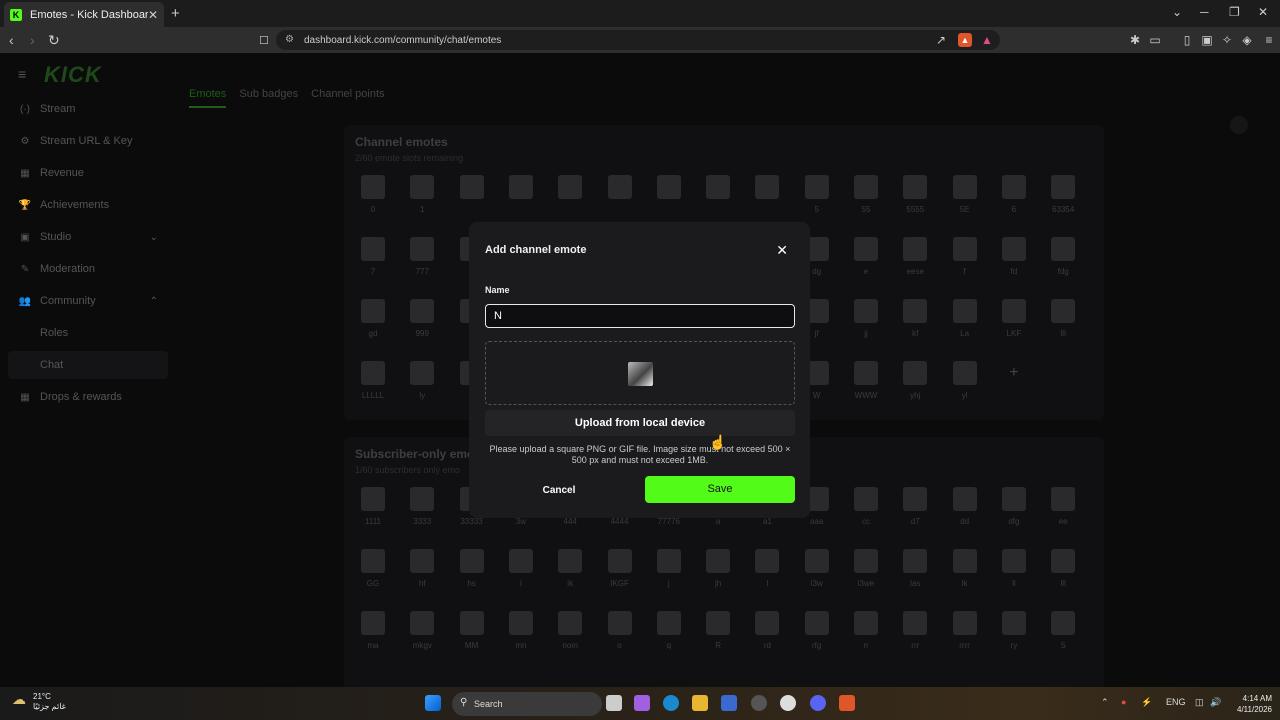  Describe the element at coordinates (1204, 12) in the screenshot. I see `minimize-icon: ─` at that location.